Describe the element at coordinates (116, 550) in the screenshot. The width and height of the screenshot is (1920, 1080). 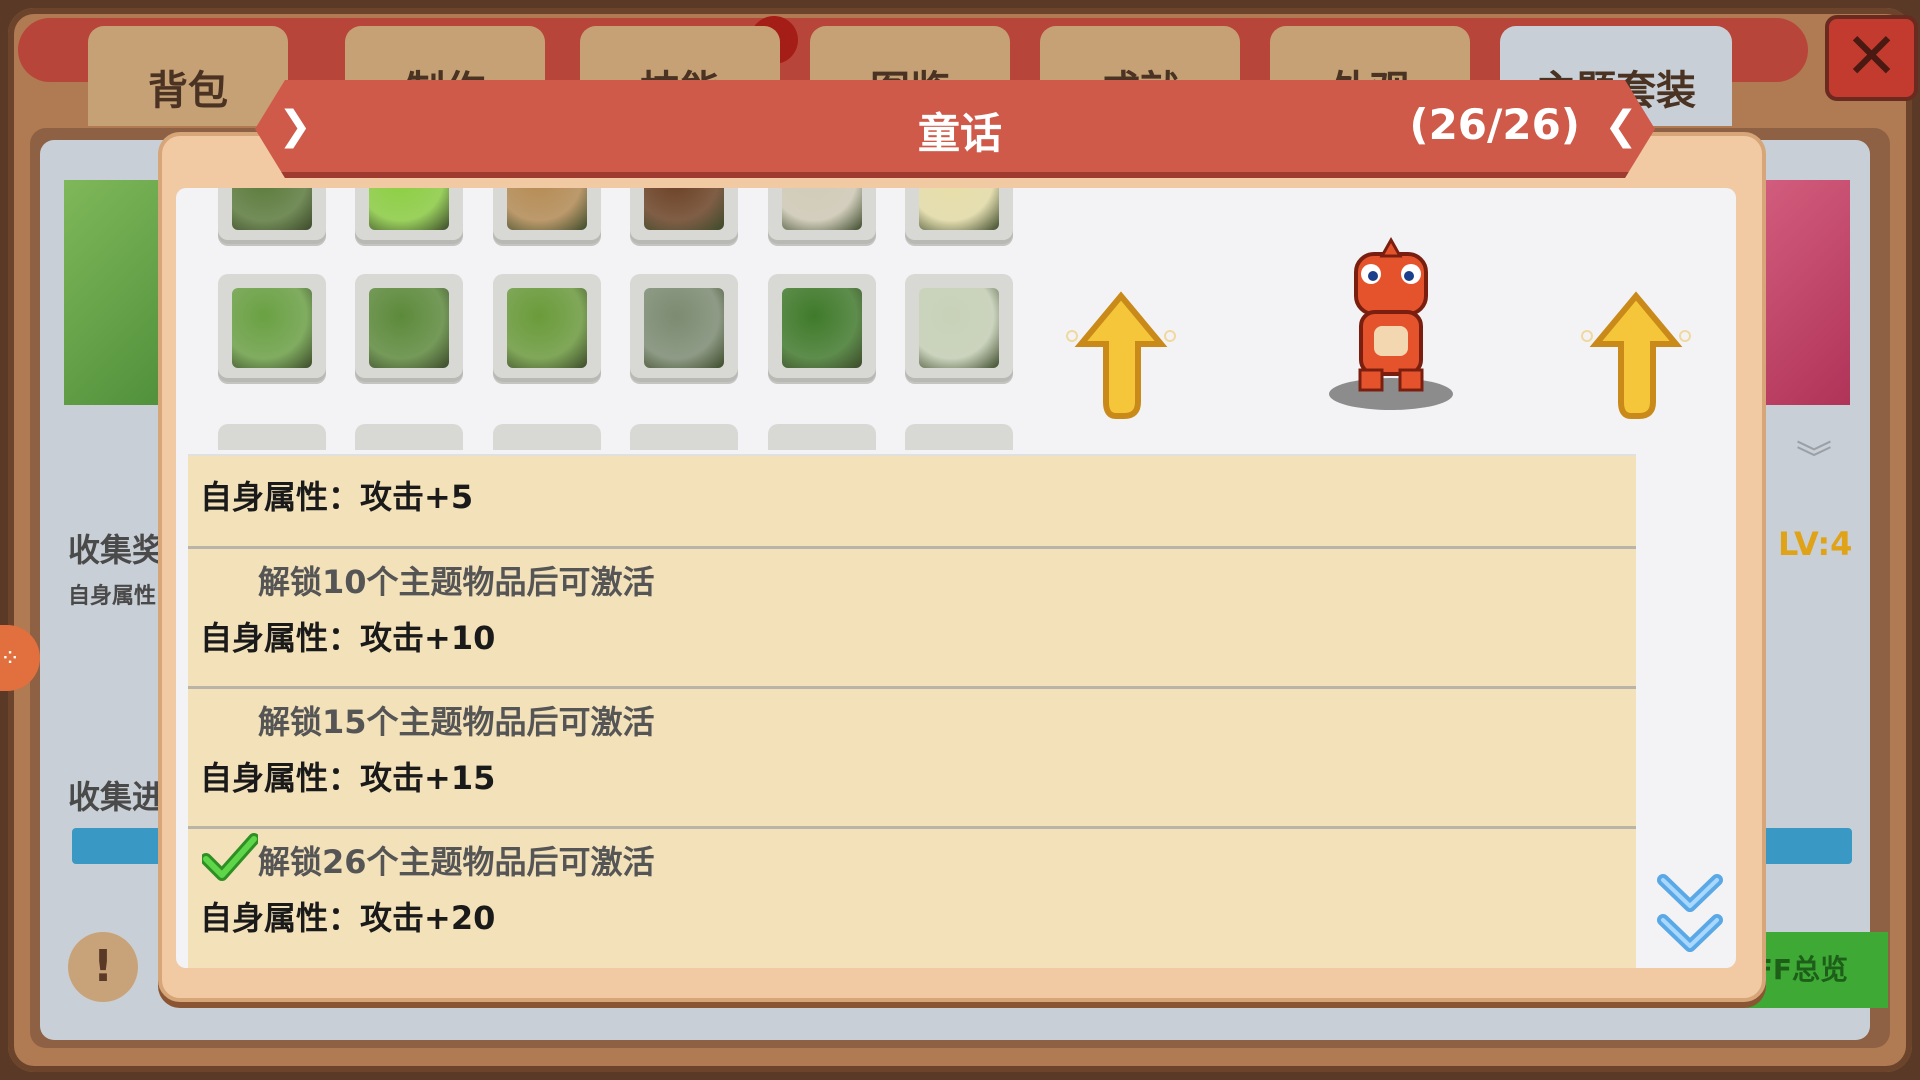
I see `collect-reward-label: 收集奖` at that location.